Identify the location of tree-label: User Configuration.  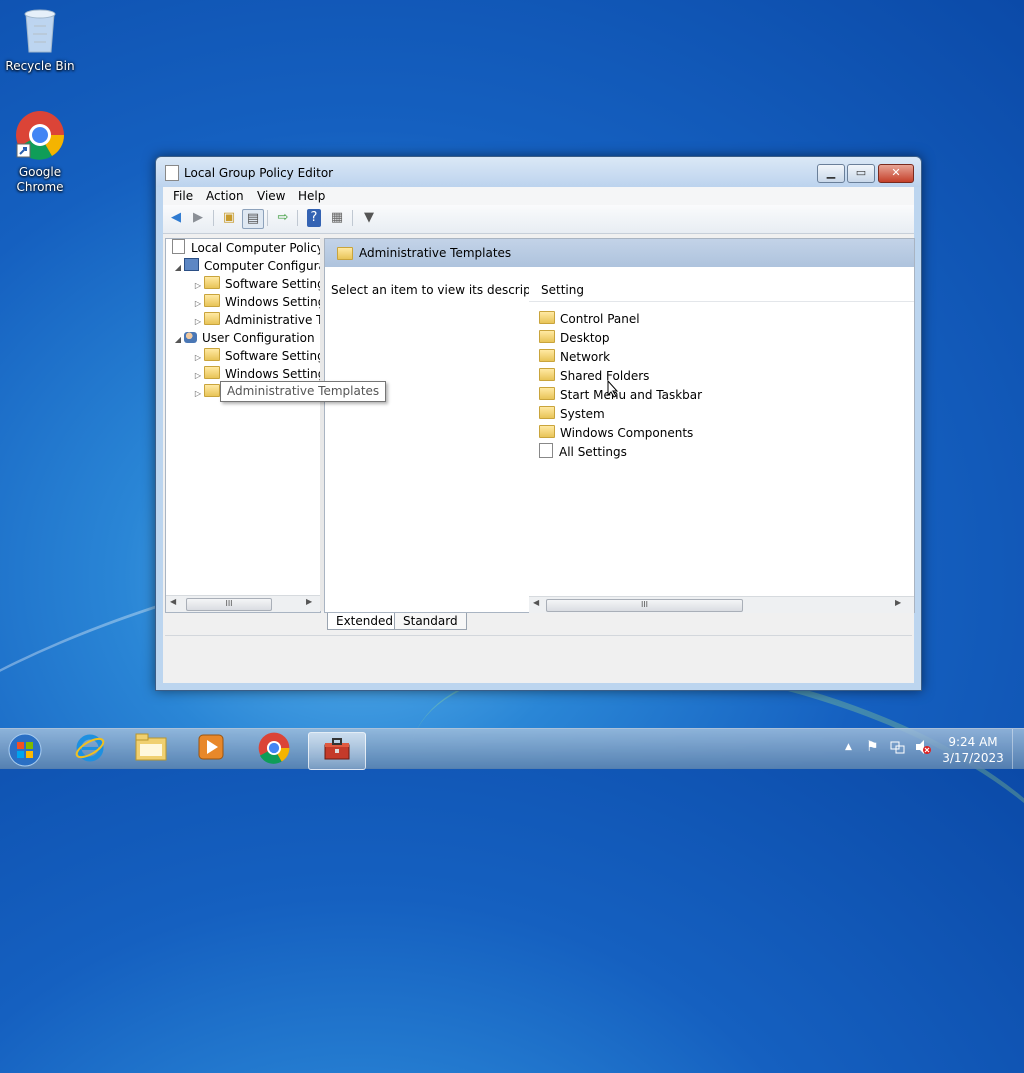
(258, 338).